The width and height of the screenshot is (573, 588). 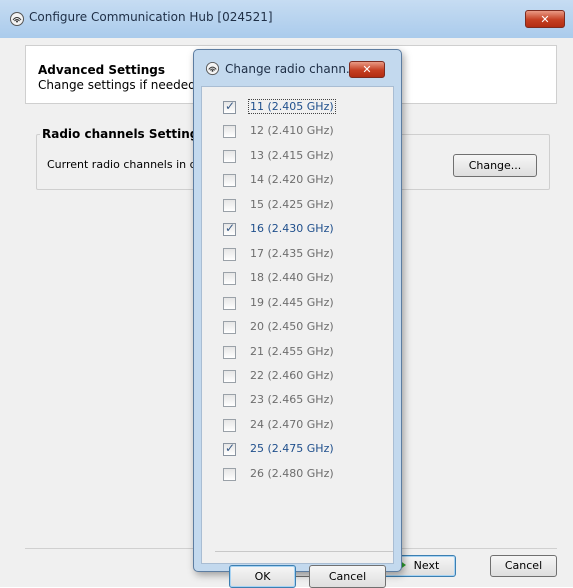 I want to click on window-title: Configure Communication Hub [024521], so click(x=151, y=17).